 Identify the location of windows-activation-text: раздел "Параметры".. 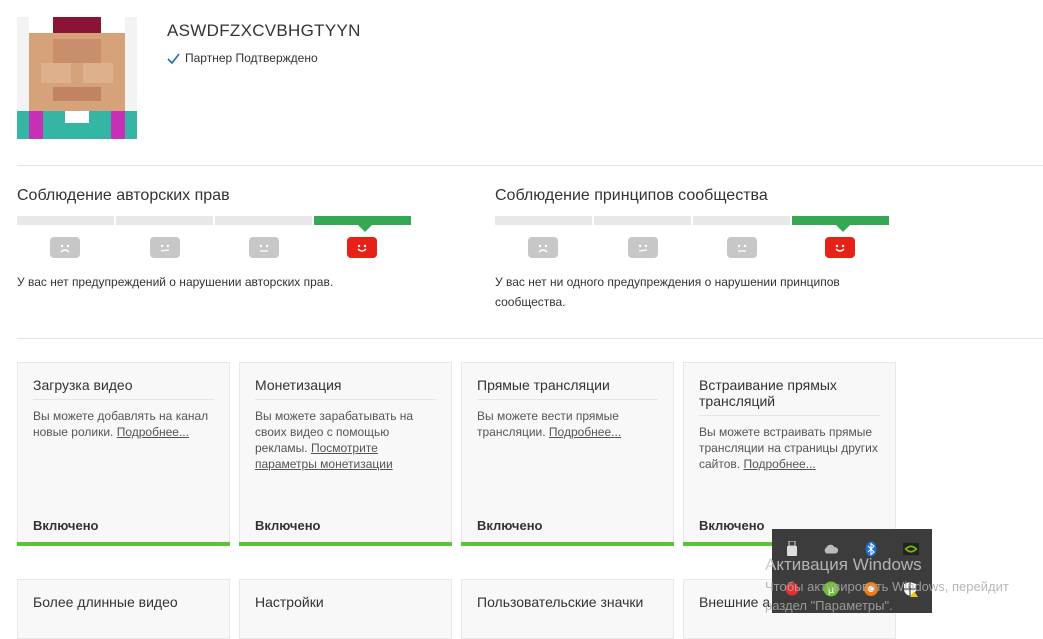
(829, 605).